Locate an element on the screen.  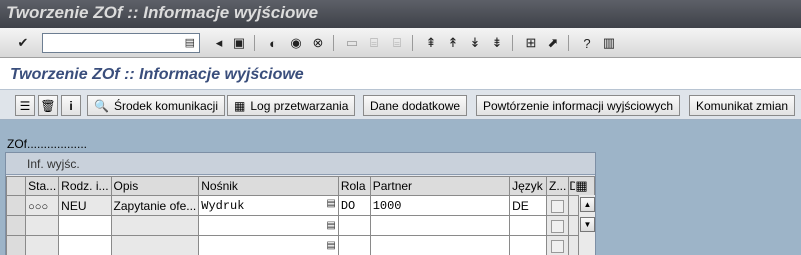
communication-method-button: 🔍 Środek komunikacji is located at coordinates (156, 105).